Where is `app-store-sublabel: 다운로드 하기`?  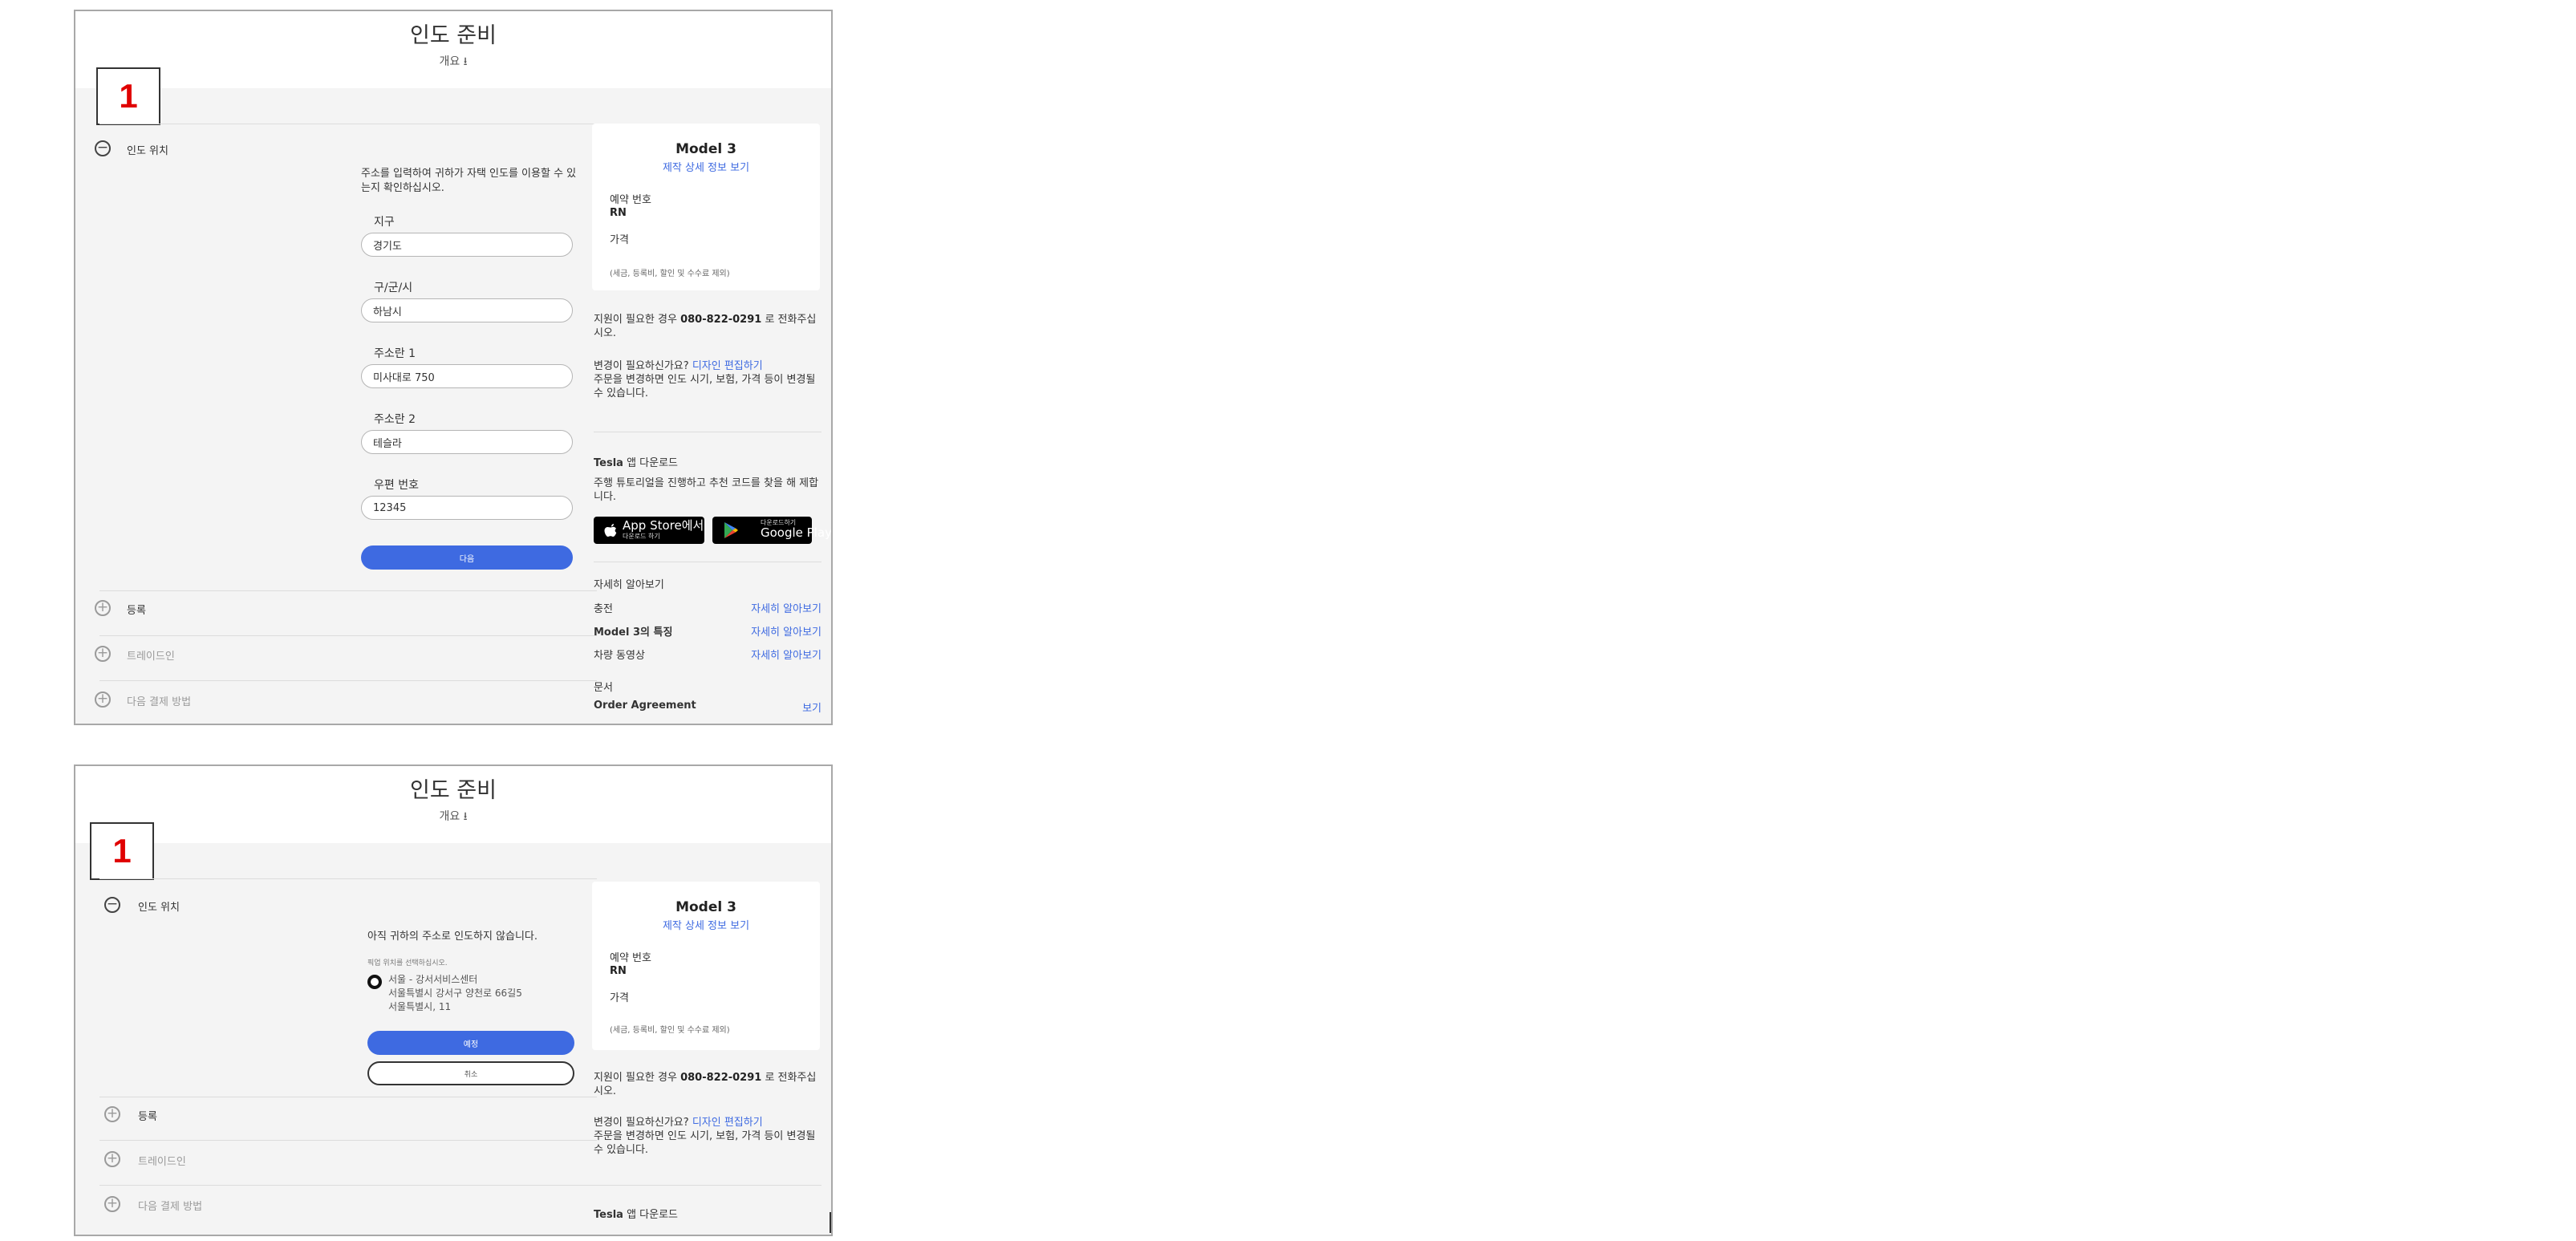 app-store-sublabel: 다운로드 하기 is located at coordinates (641, 536).